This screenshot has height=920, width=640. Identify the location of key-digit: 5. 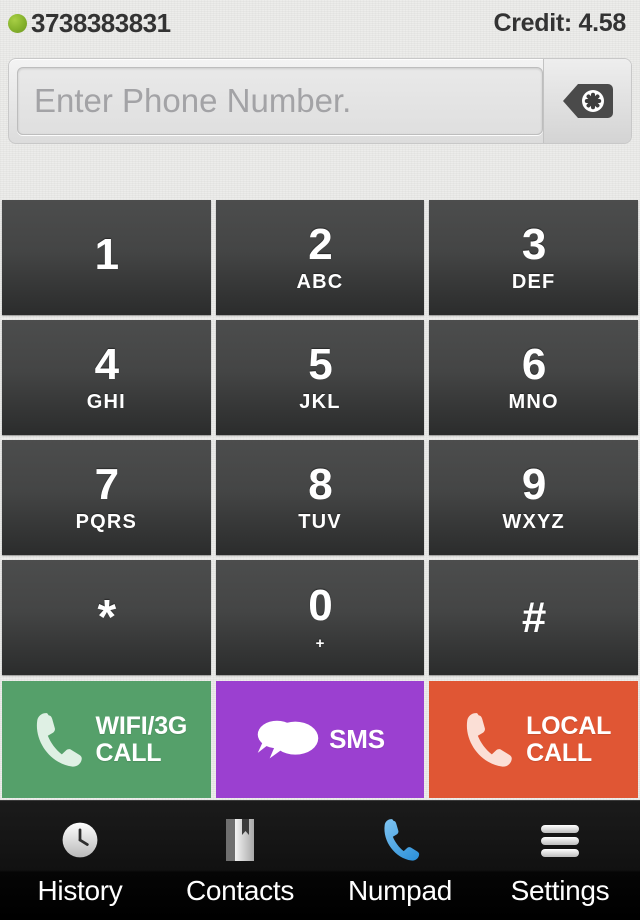
(320, 364).